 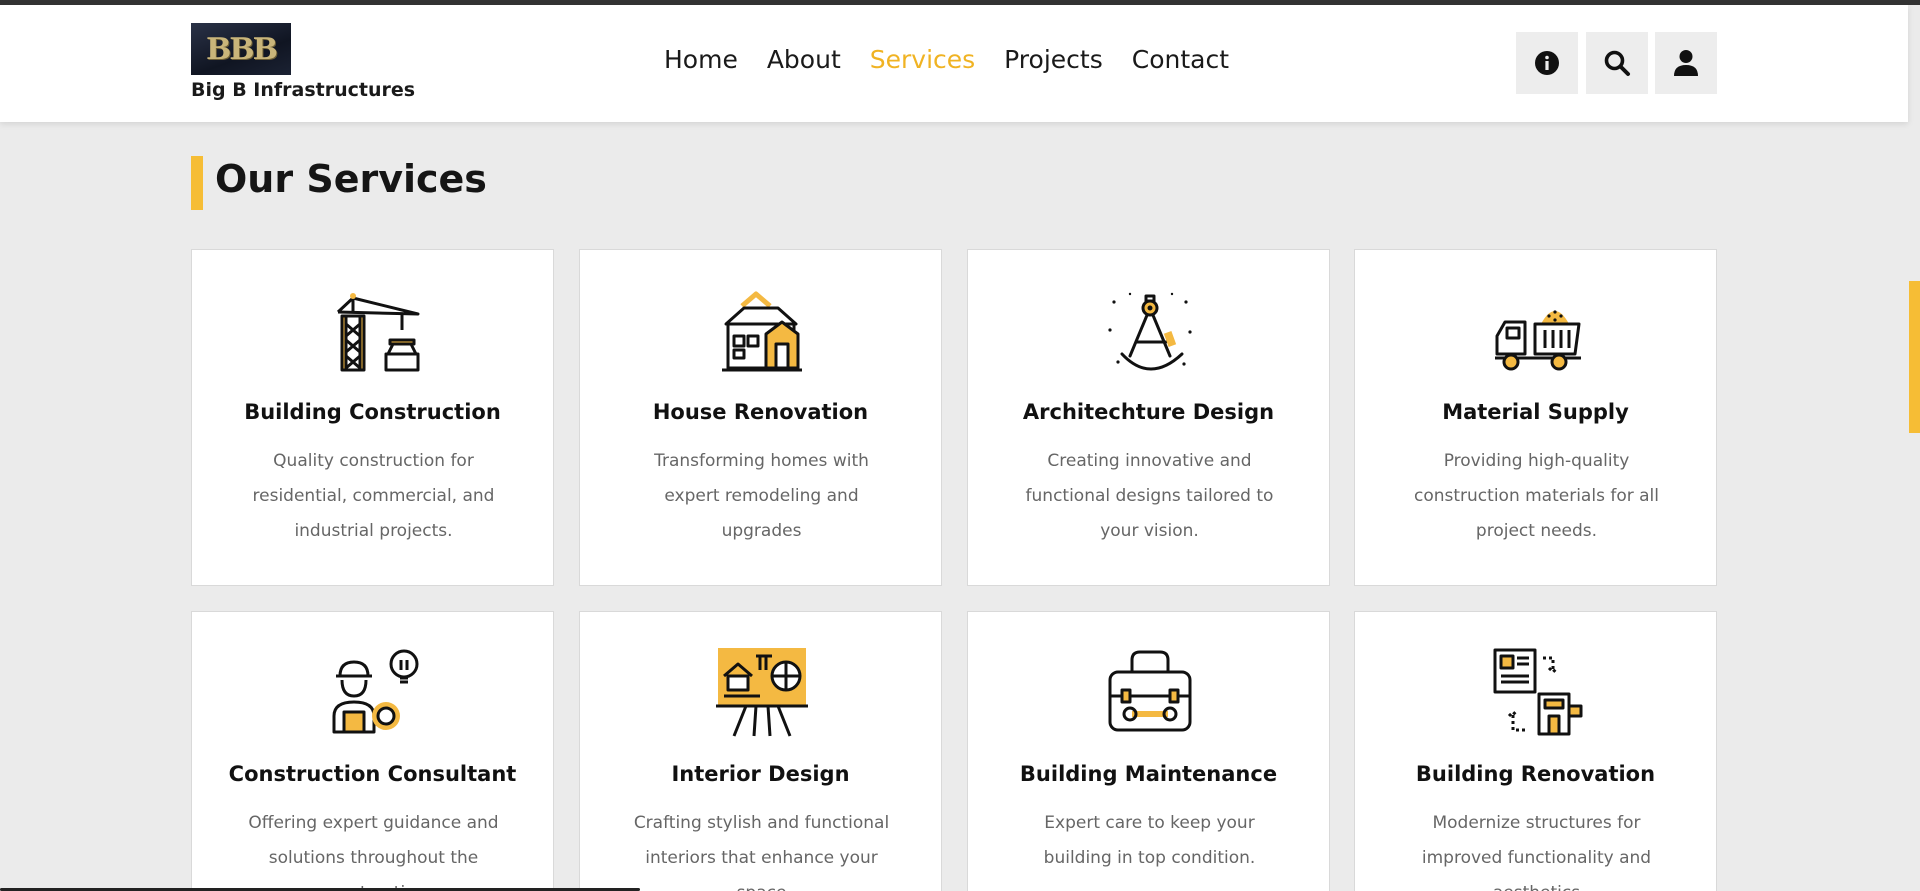 I want to click on crane-icon, so click(x=378, y=332).